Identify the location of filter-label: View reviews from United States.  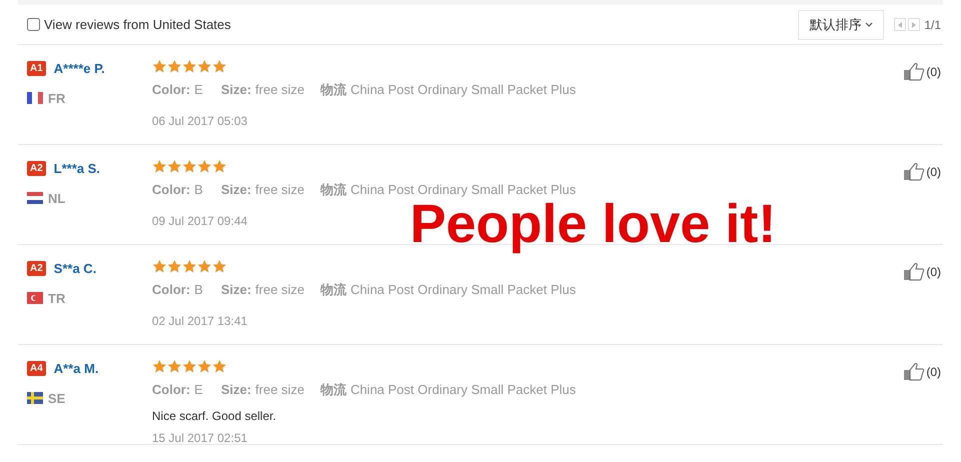
(137, 25).